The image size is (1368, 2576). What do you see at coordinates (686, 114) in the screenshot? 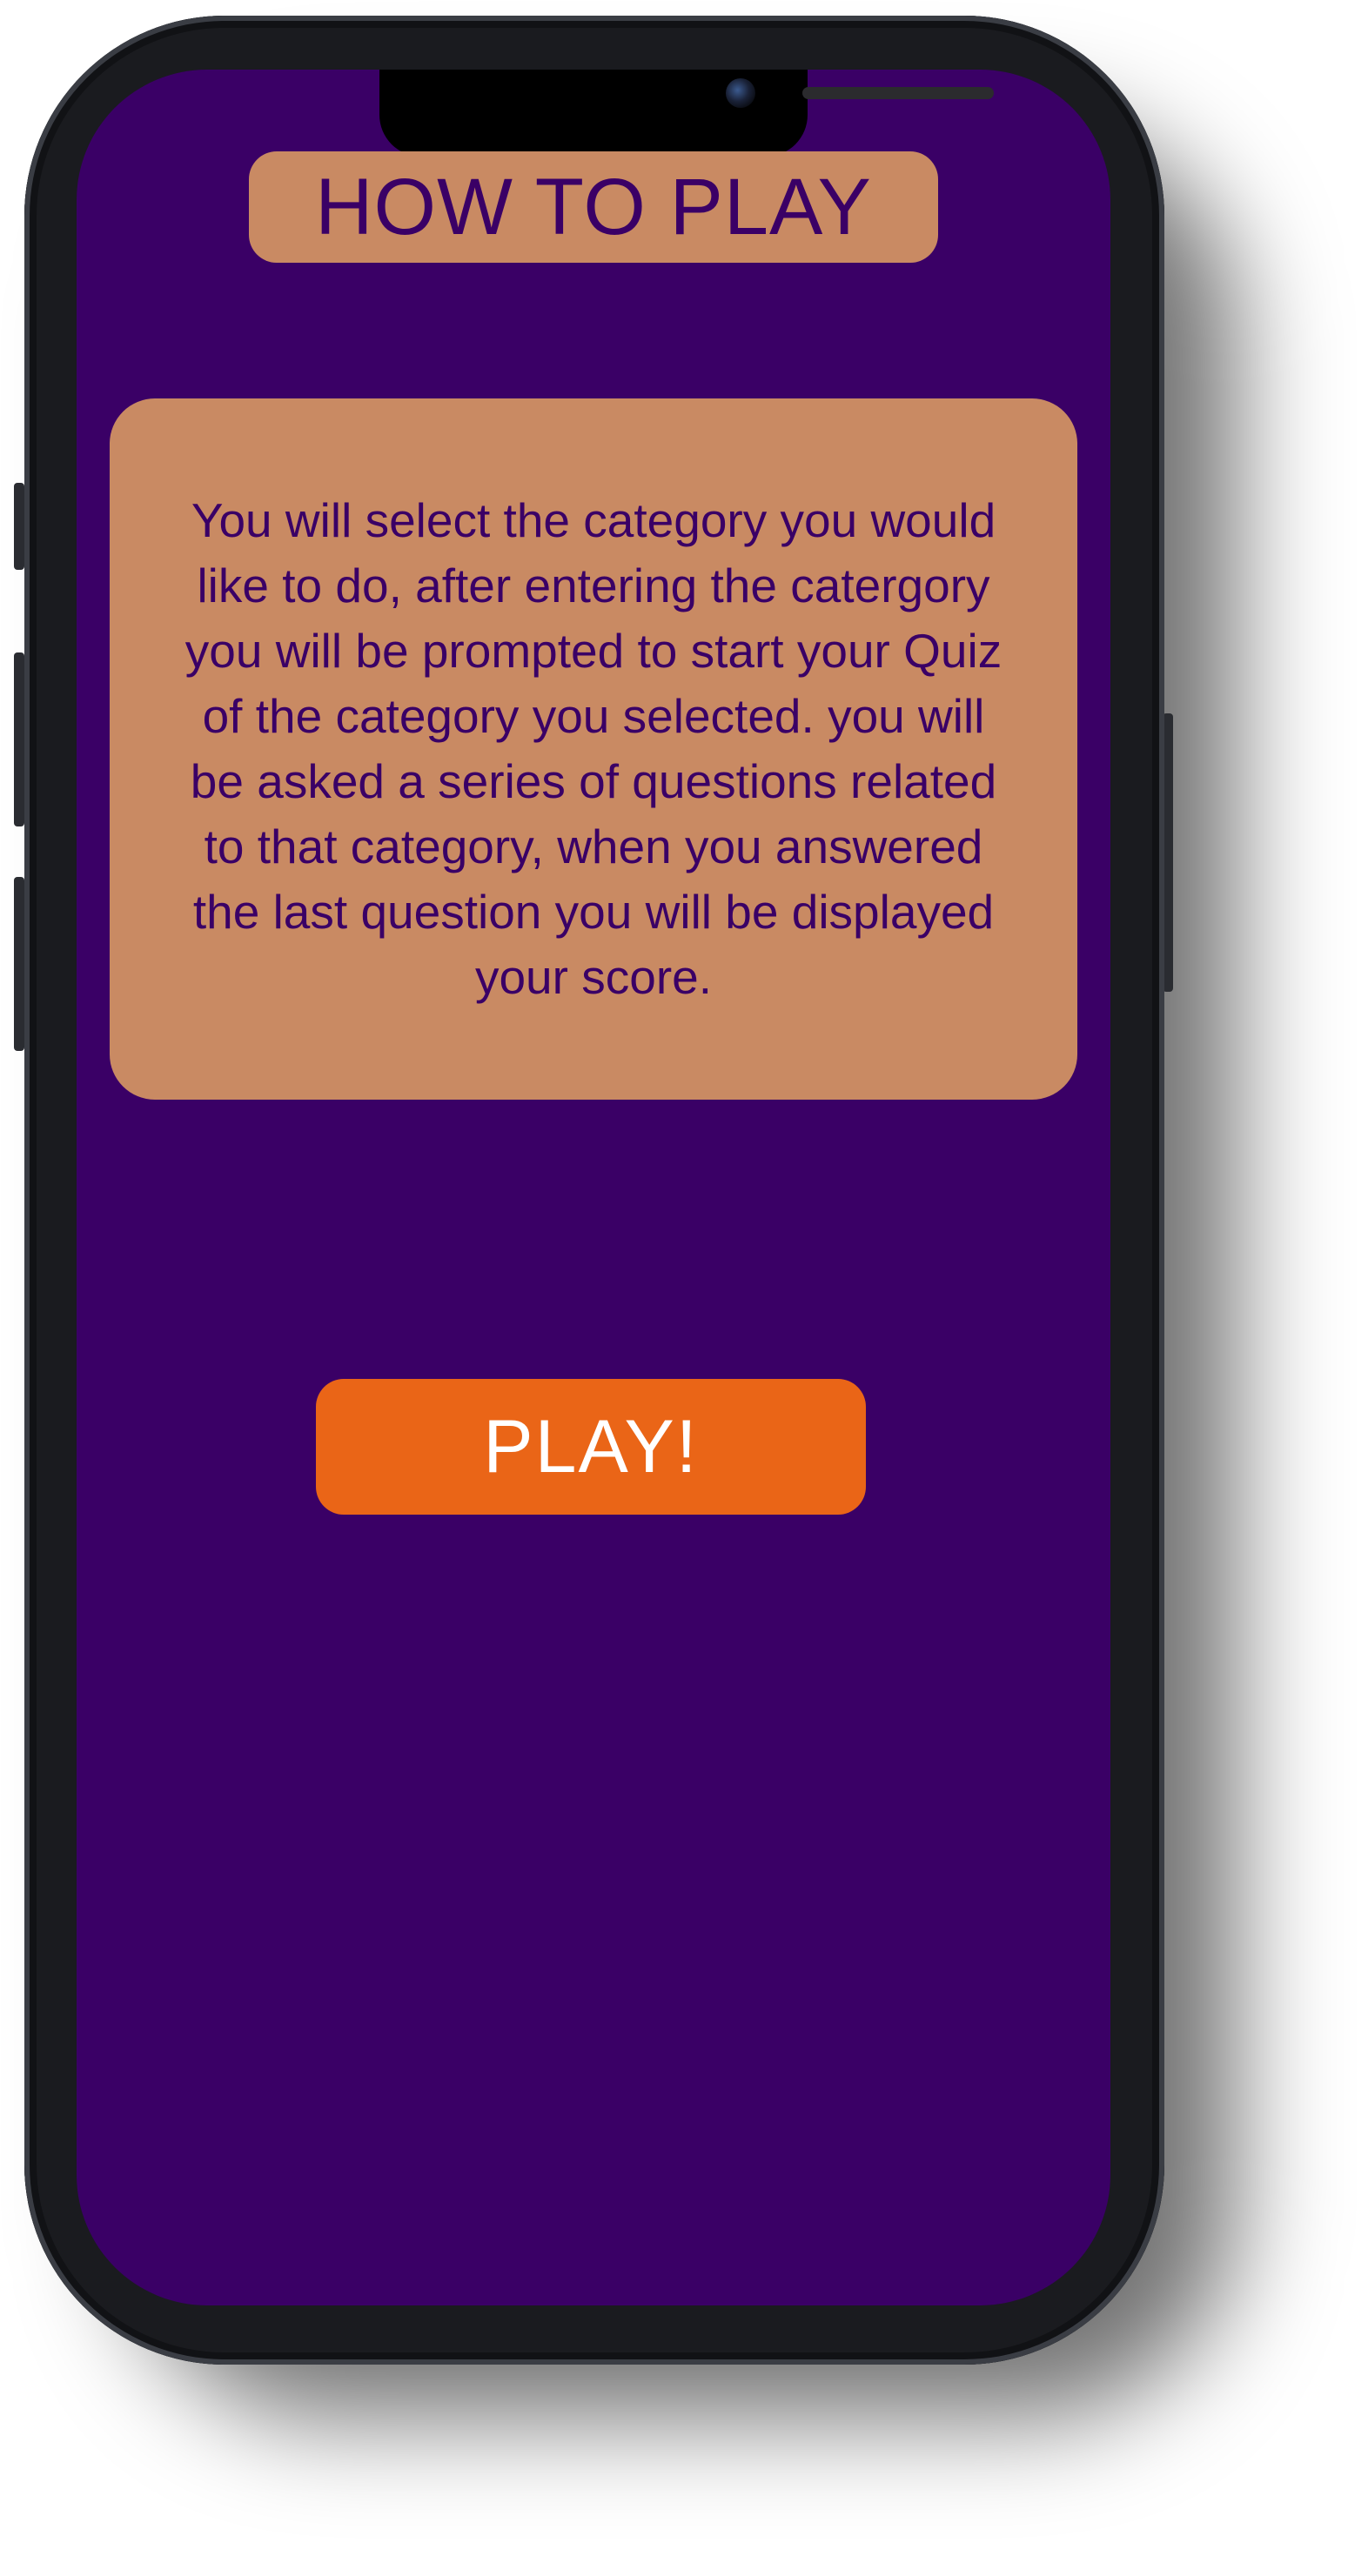
I see `notch` at bounding box center [686, 114].